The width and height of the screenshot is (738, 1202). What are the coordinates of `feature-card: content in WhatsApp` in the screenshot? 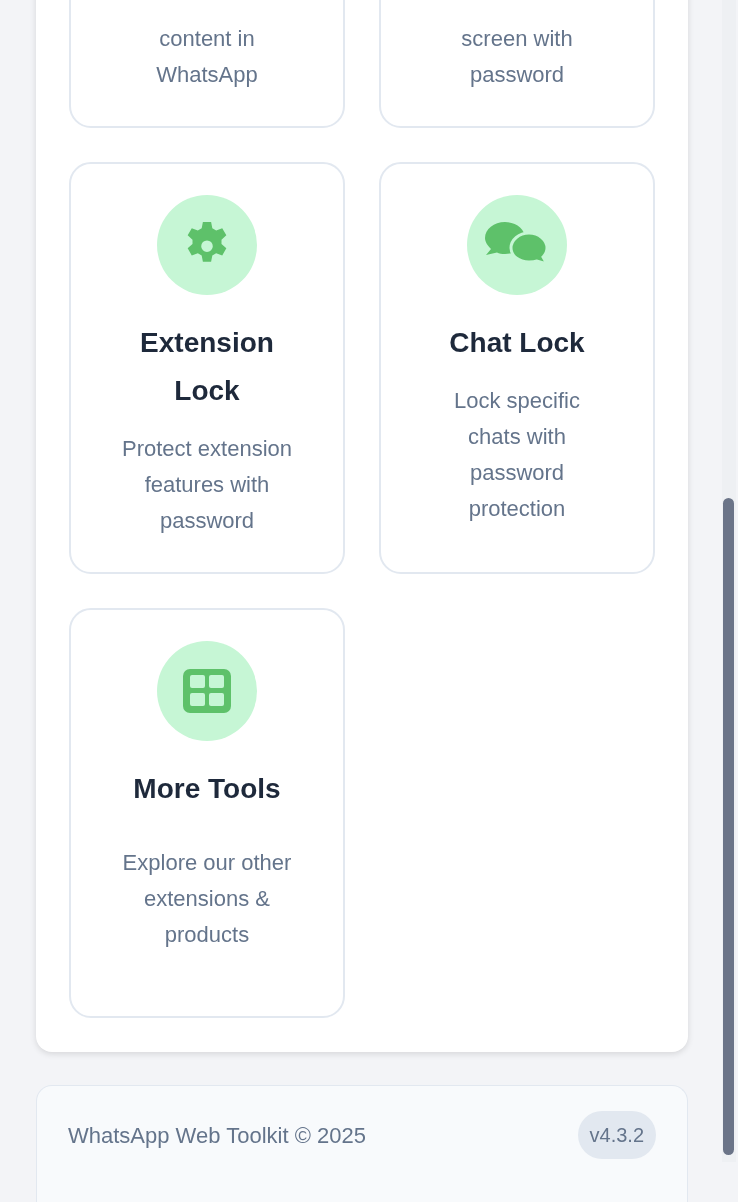 It's located at (207, 64).